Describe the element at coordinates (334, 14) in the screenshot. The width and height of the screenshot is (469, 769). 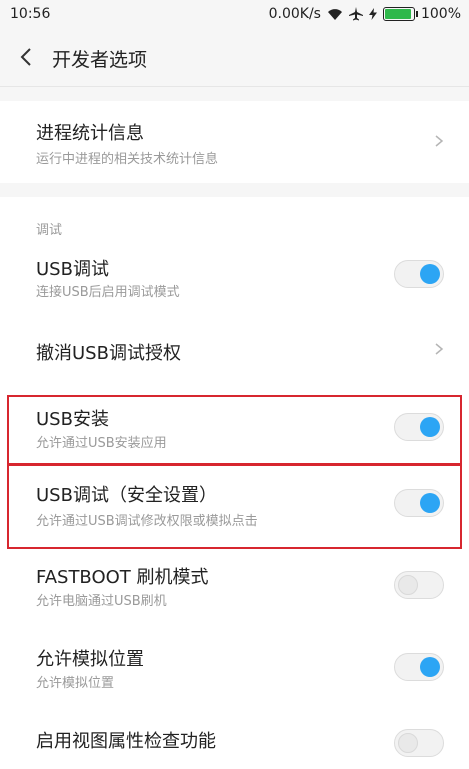
I see `wifi-icon` at that location.